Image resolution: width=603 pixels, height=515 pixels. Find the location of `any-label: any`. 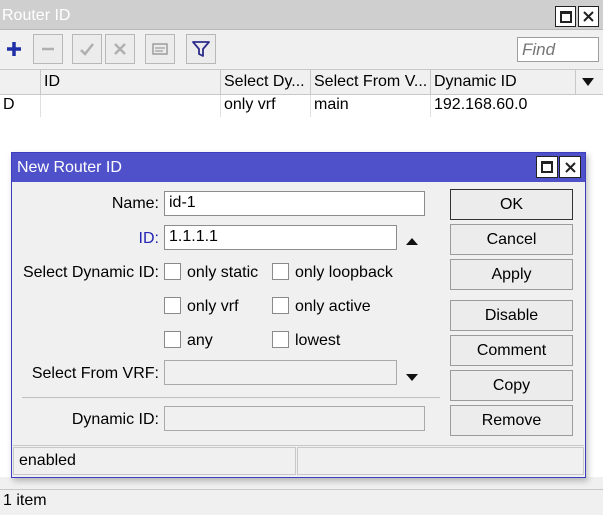

any-label: any is located at coordinates (200, 340).